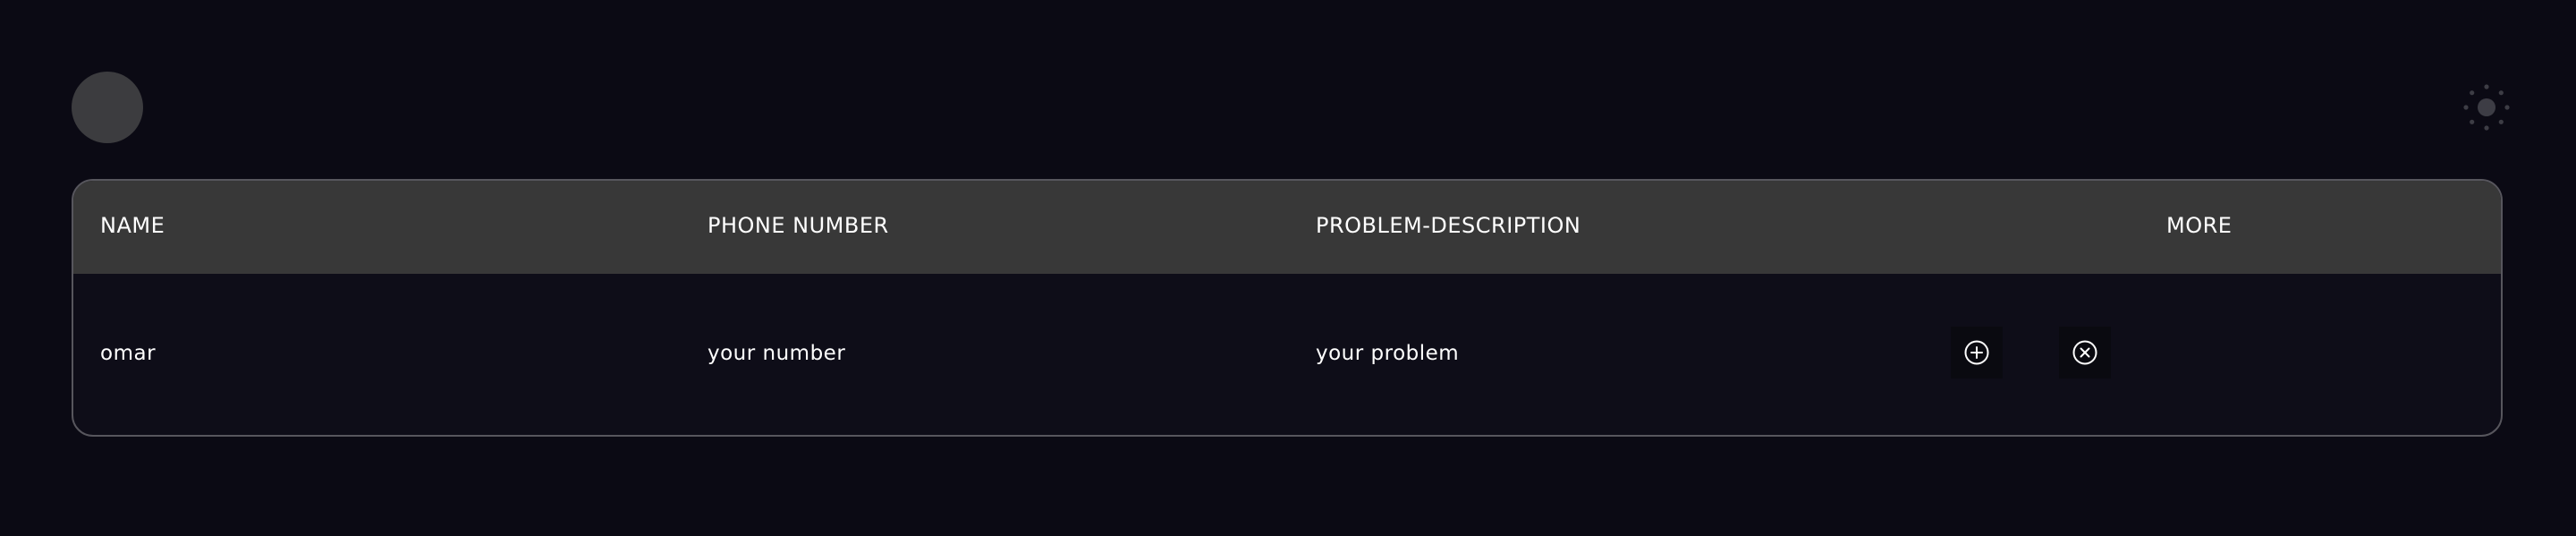  What do you see at coordinates (2486, 108) in the screenshot?
I see `theme-toggle-sun-icon` at bounding box center [2486, 108].